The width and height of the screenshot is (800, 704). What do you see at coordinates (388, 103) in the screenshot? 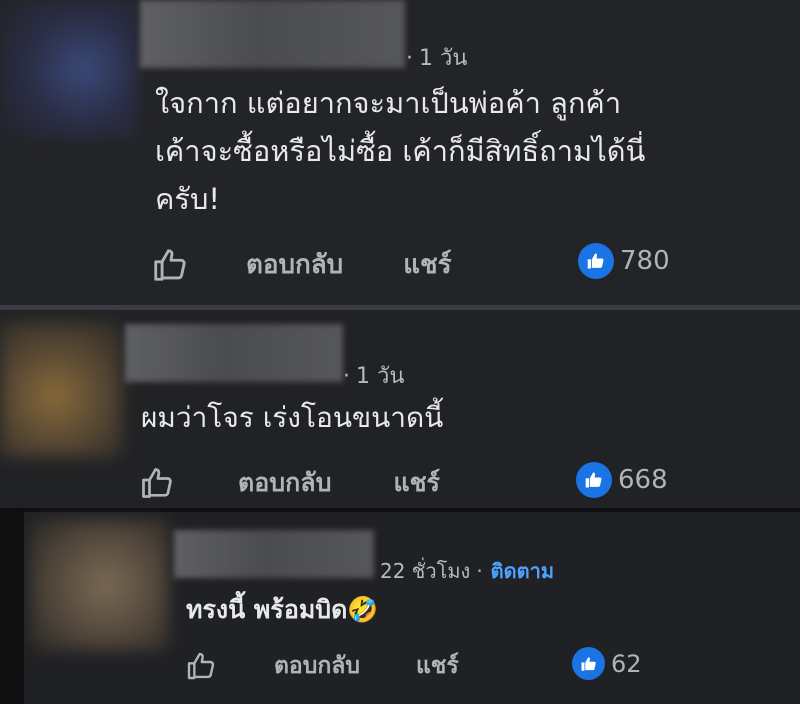
I see `comment-line: ใจกาก แต่อยากจะมาเป็นพ่อค้า ลูกค้า` at bounding box center [388, 103].